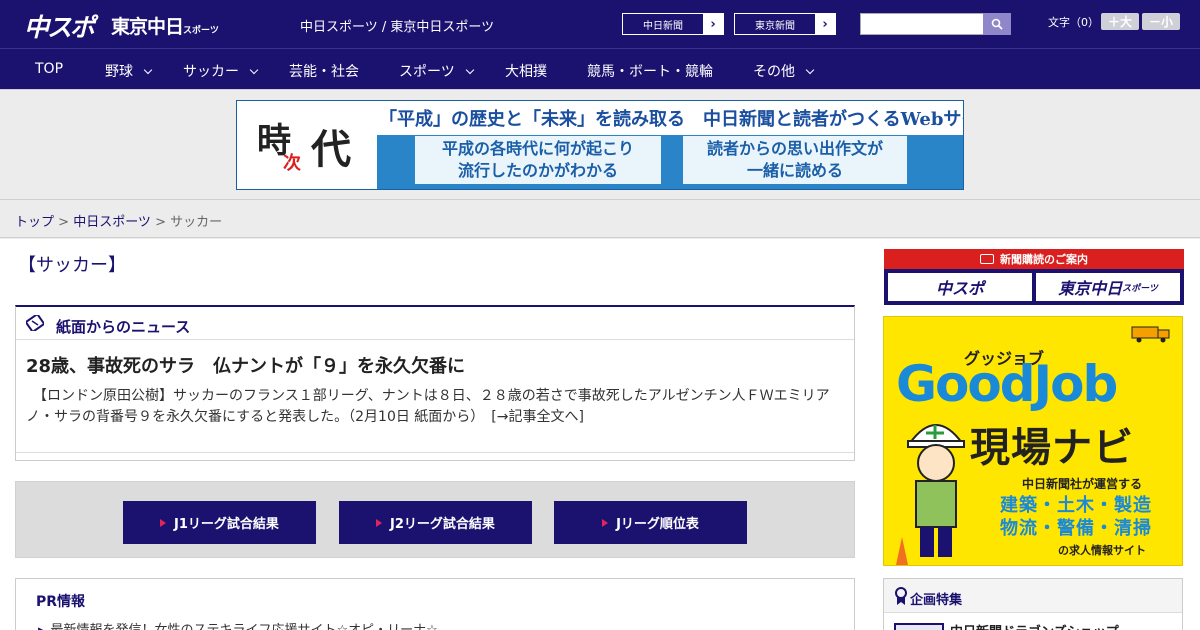 The width and height of the screenshot is (1200, 630). I want to click on feature-section: 企画特集 中日新聞ドラゴンズショップ, so click(1033, 604).